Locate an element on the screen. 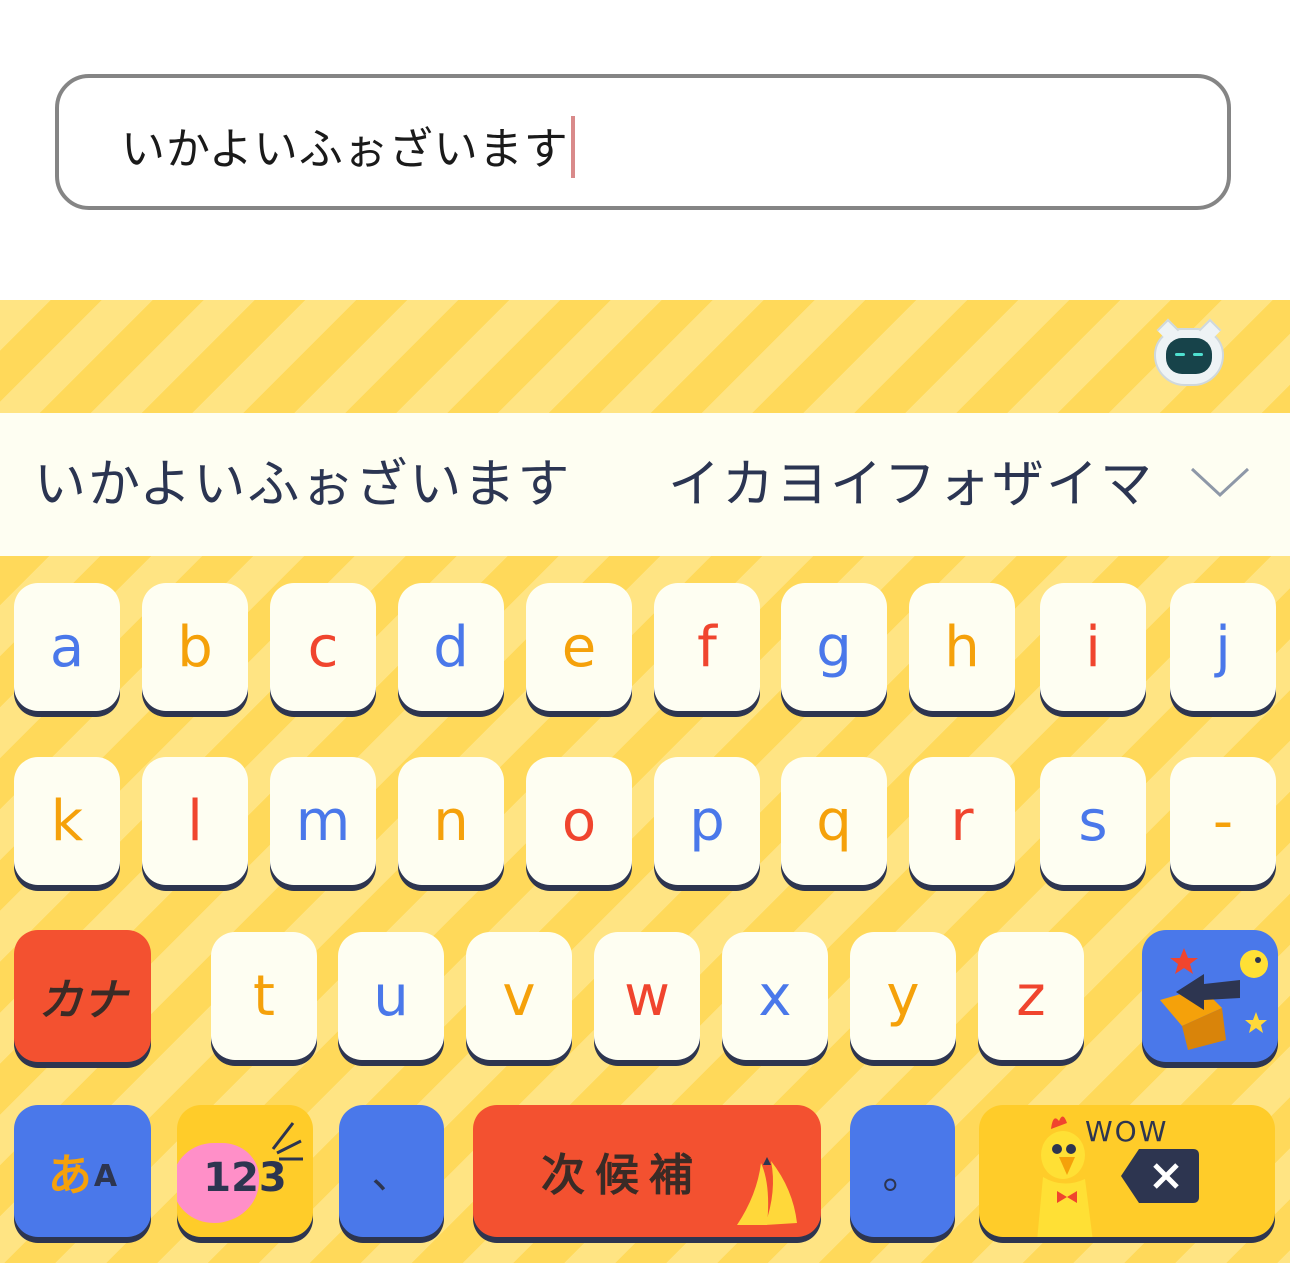 This screenshot has height=1263, width=1290. key-n: n is located at coordinates (451, 821).